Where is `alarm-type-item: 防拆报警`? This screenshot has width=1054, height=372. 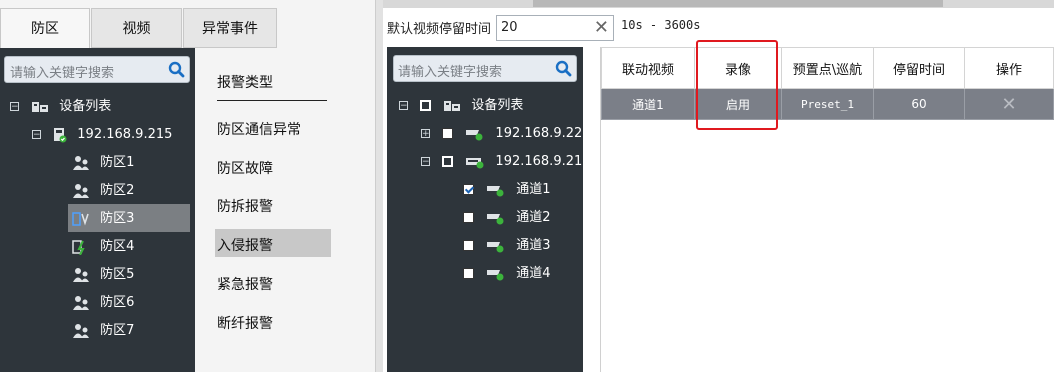 alarm-type-item: 防拆报警 is located at coordinates (245, 206).